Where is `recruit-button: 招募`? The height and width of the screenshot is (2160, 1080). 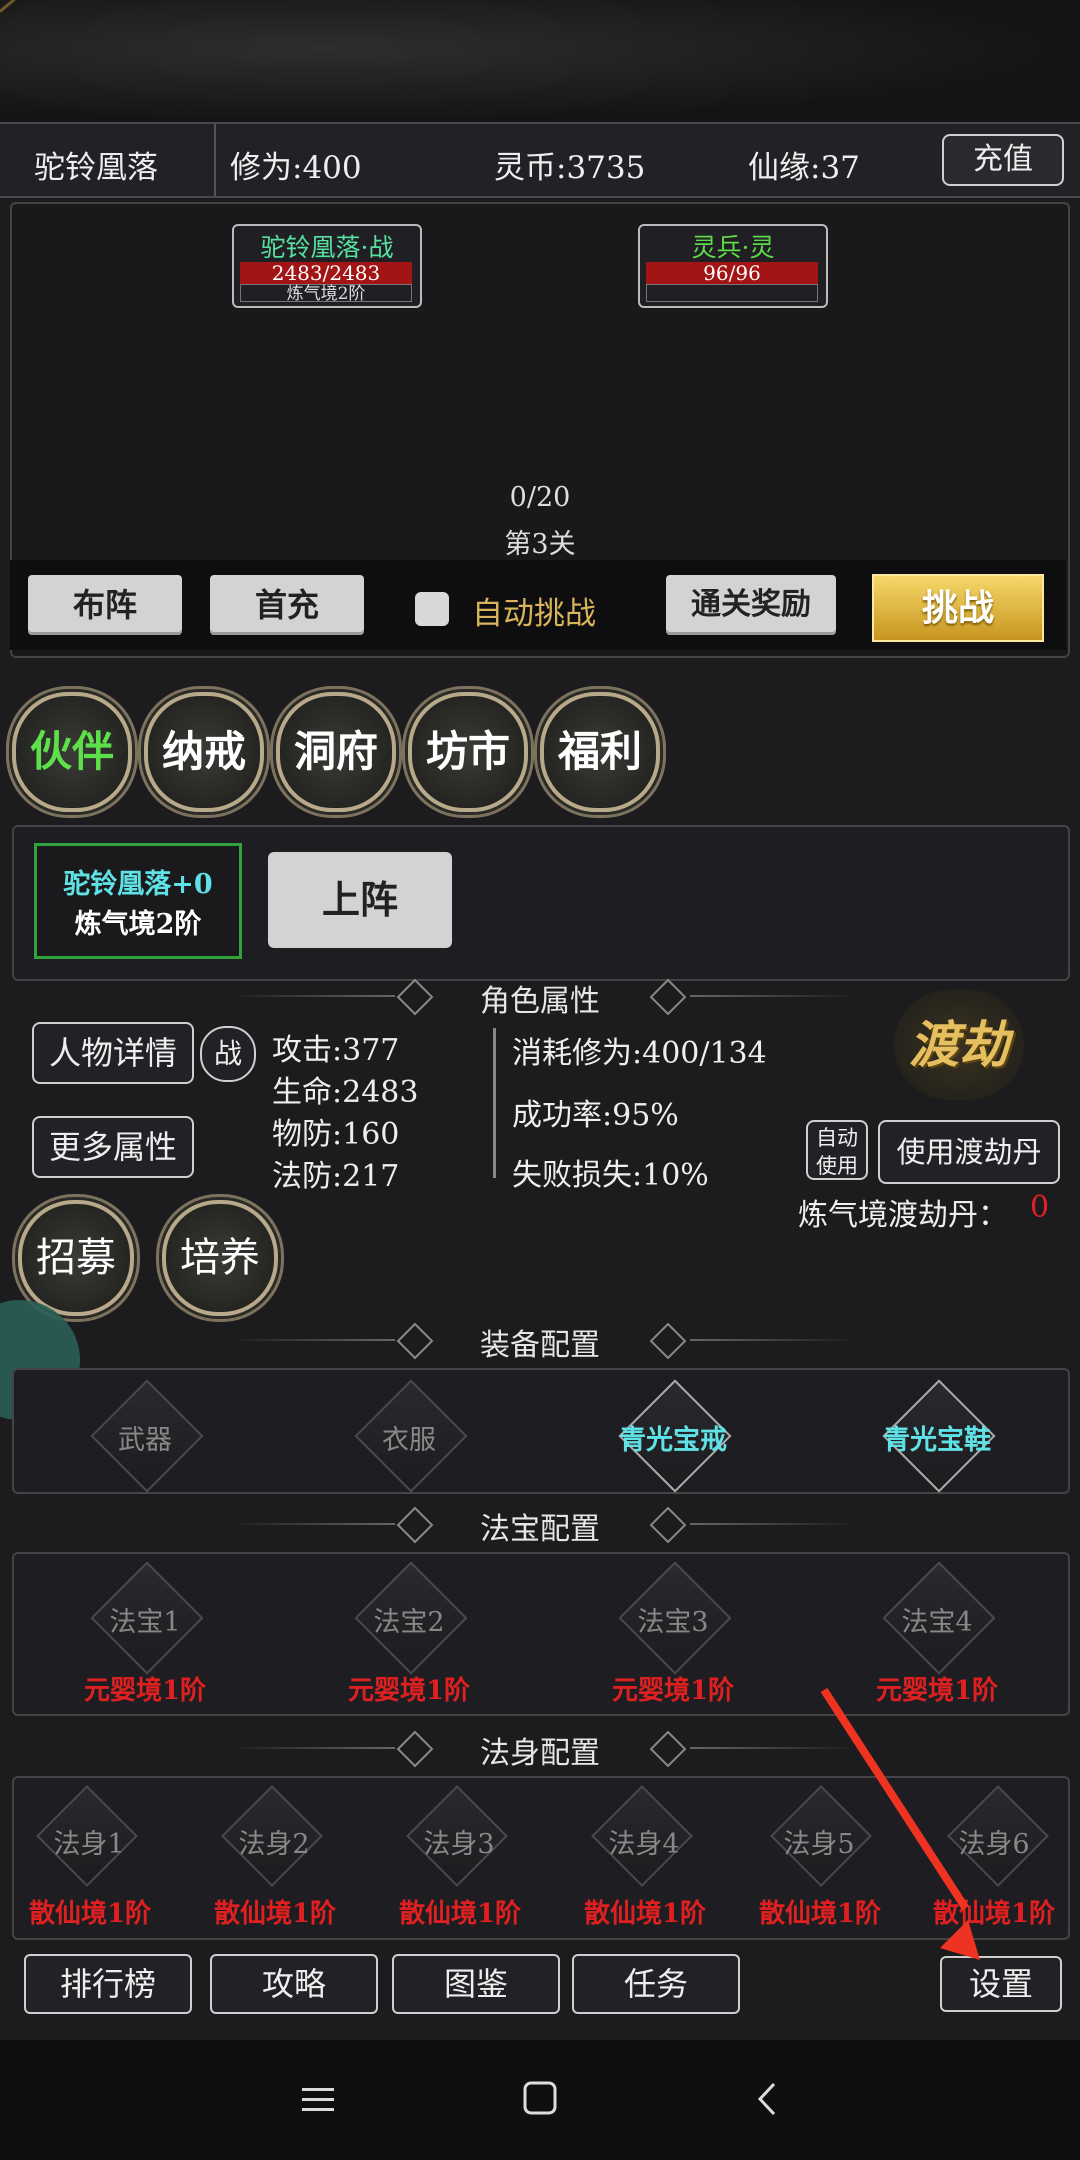
recruit-button: 招募 is located at coordinates (76, 1258).